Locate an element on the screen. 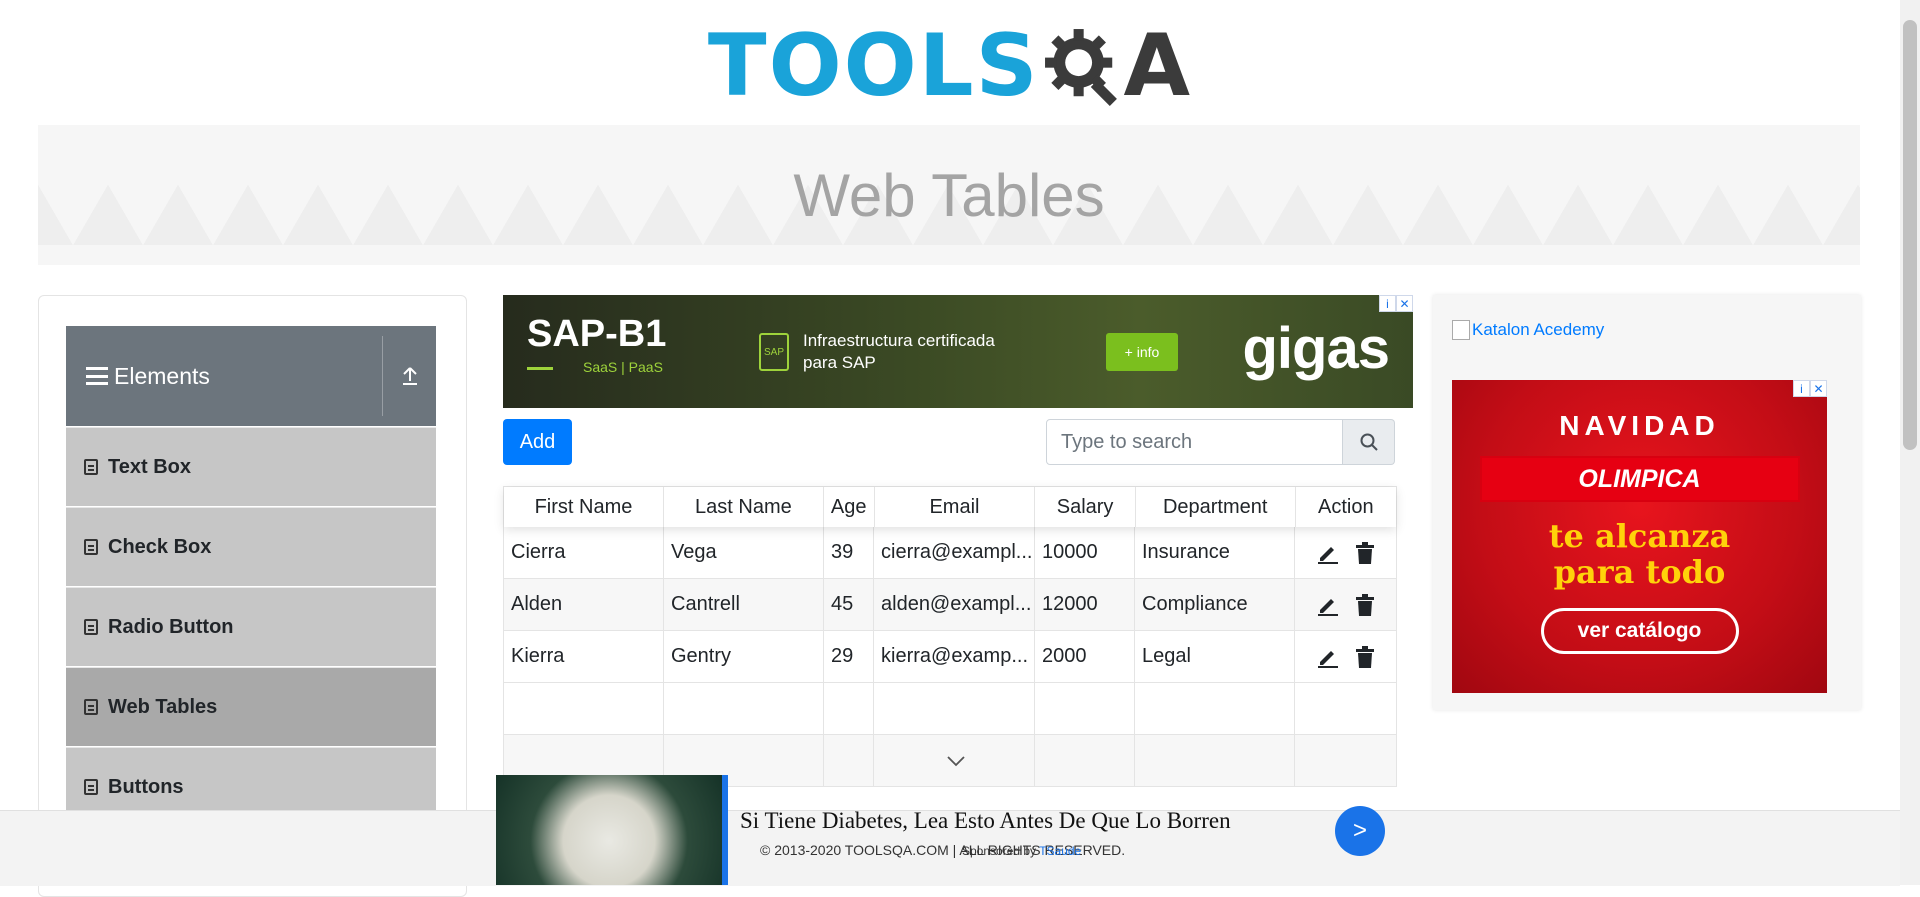 Image resolution: width=1920 pixels, height=897 pixels. sidebar-item-label: Check Box is located at coordinates (160, 546).